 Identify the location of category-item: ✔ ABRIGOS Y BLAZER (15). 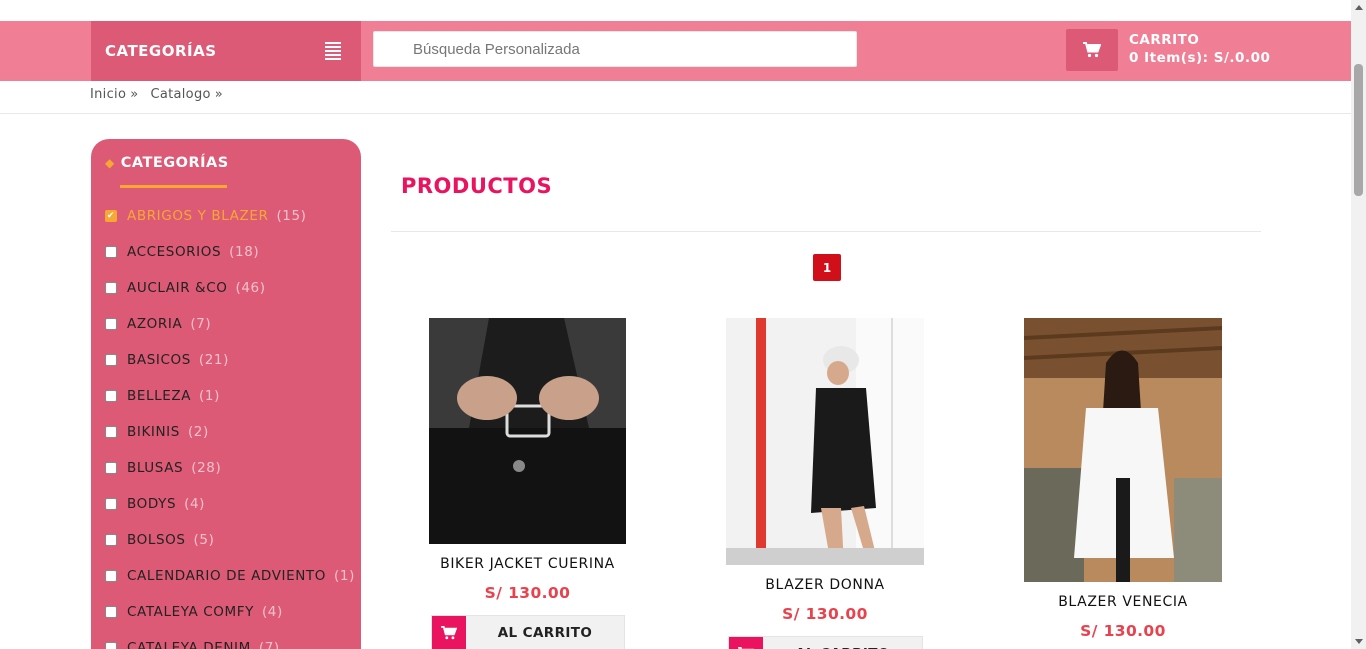
(230, 216).